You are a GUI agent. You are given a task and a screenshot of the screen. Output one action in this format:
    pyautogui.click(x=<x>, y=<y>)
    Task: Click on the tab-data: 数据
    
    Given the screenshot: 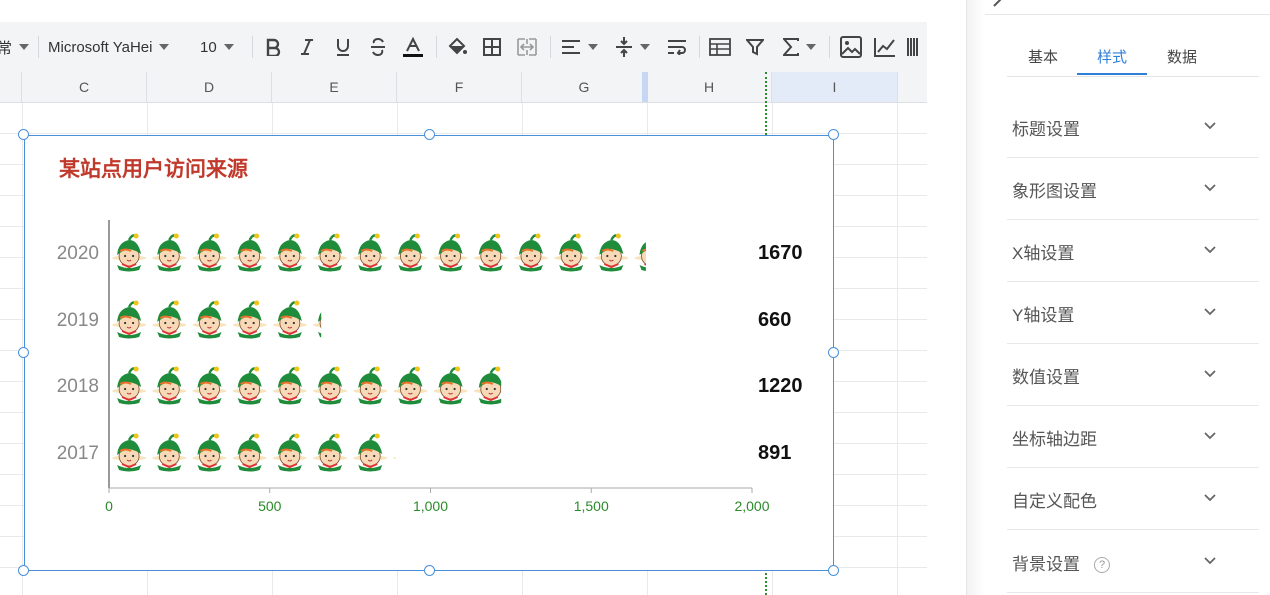 What is the action you would take?
    pyautogui.click(x=1182, y=56)
    